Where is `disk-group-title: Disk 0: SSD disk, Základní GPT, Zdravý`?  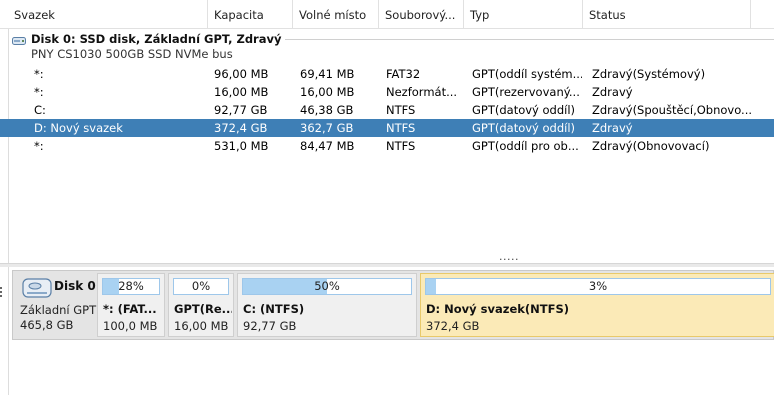 disk-group-title: Disk 0: SSD disk, Základní GPT, Zdravý is located at coordinates (156, 39).